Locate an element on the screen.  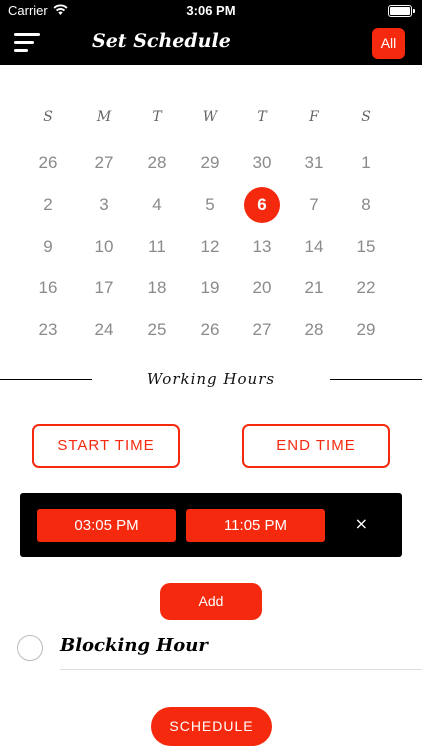
status-bar: Carrier 3:06 PM is located at coordinates (211, 11).